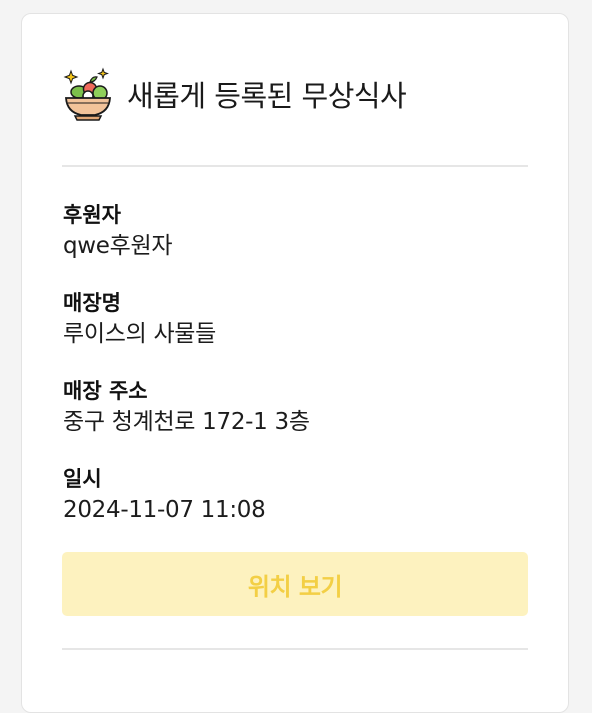 This screenshot has width=592, height=713. Describe the element at coordinates (164, 510) in the screenshot. I see `datetime-value: 2024-11-07 11:08` at that location.